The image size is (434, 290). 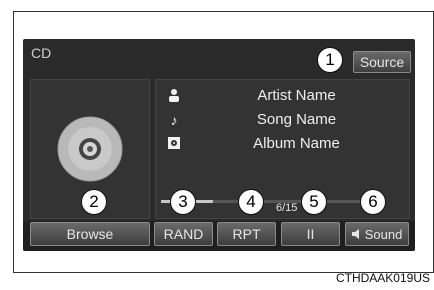 I want to click on album-icon, so click(x=174, y=144).